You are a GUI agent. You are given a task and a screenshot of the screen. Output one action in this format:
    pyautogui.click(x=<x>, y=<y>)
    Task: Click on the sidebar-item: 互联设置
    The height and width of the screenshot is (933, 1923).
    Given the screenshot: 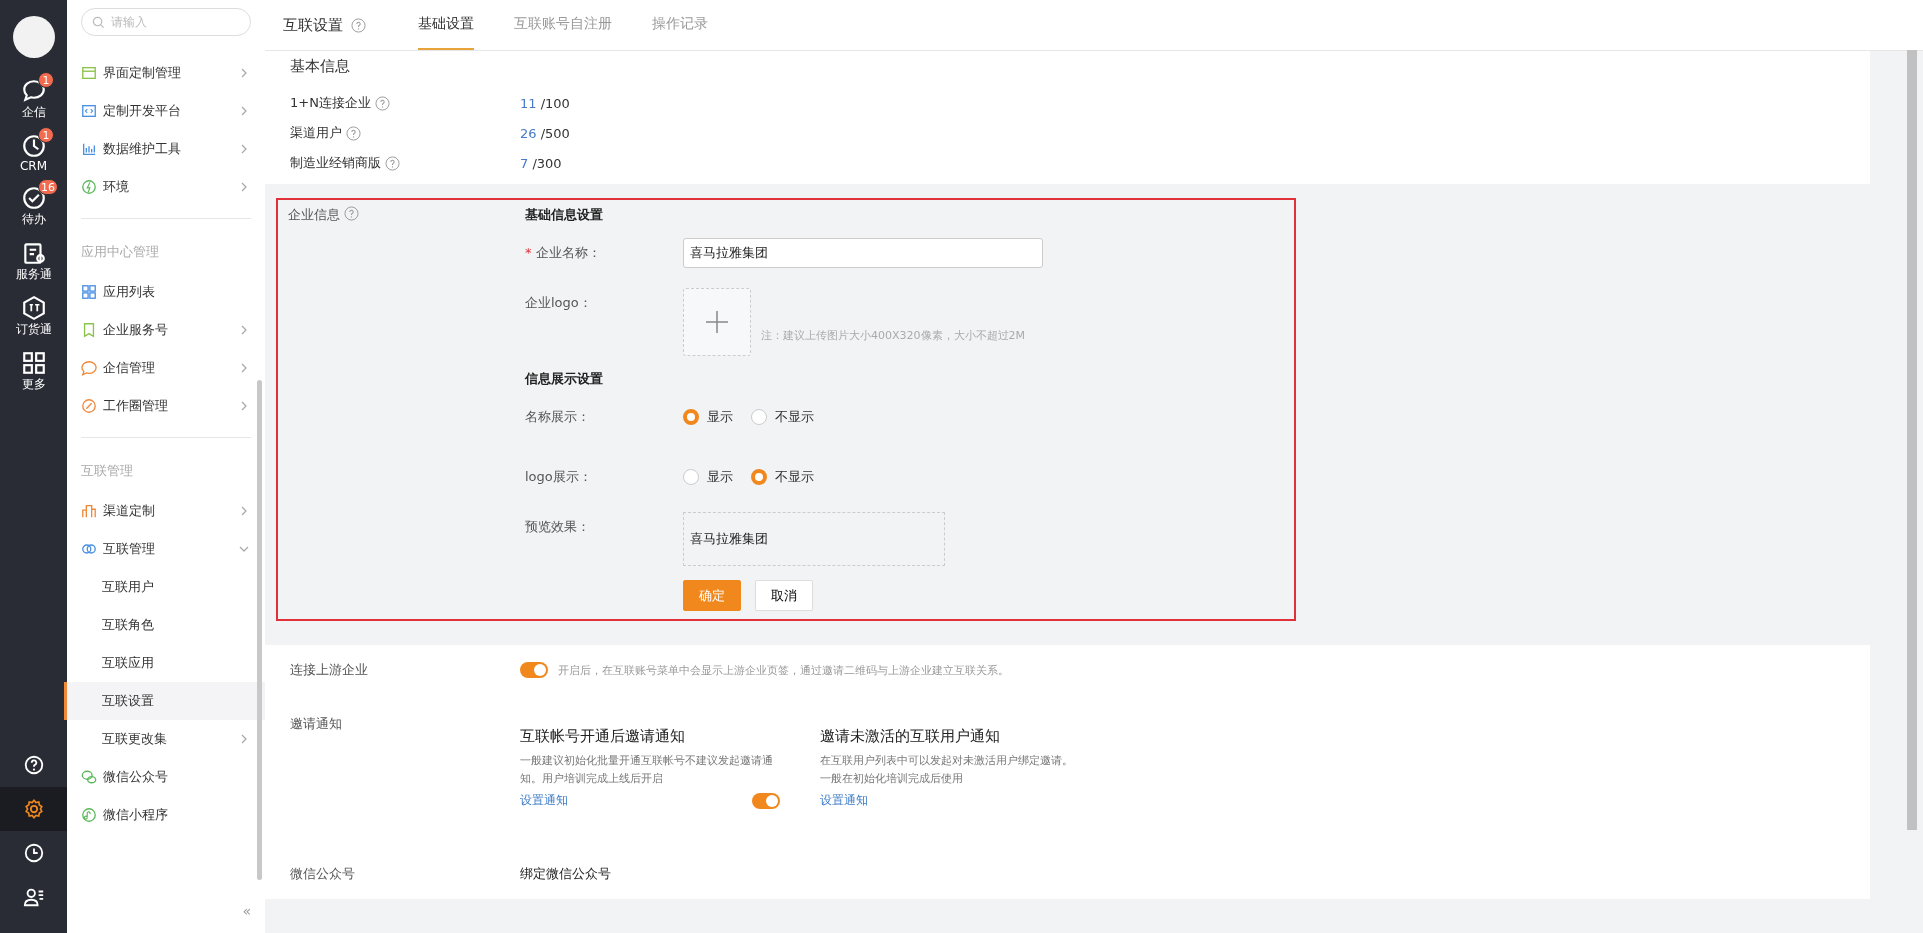 What is the action you would take?
    pyautogui.click(x=164, y=701)
    